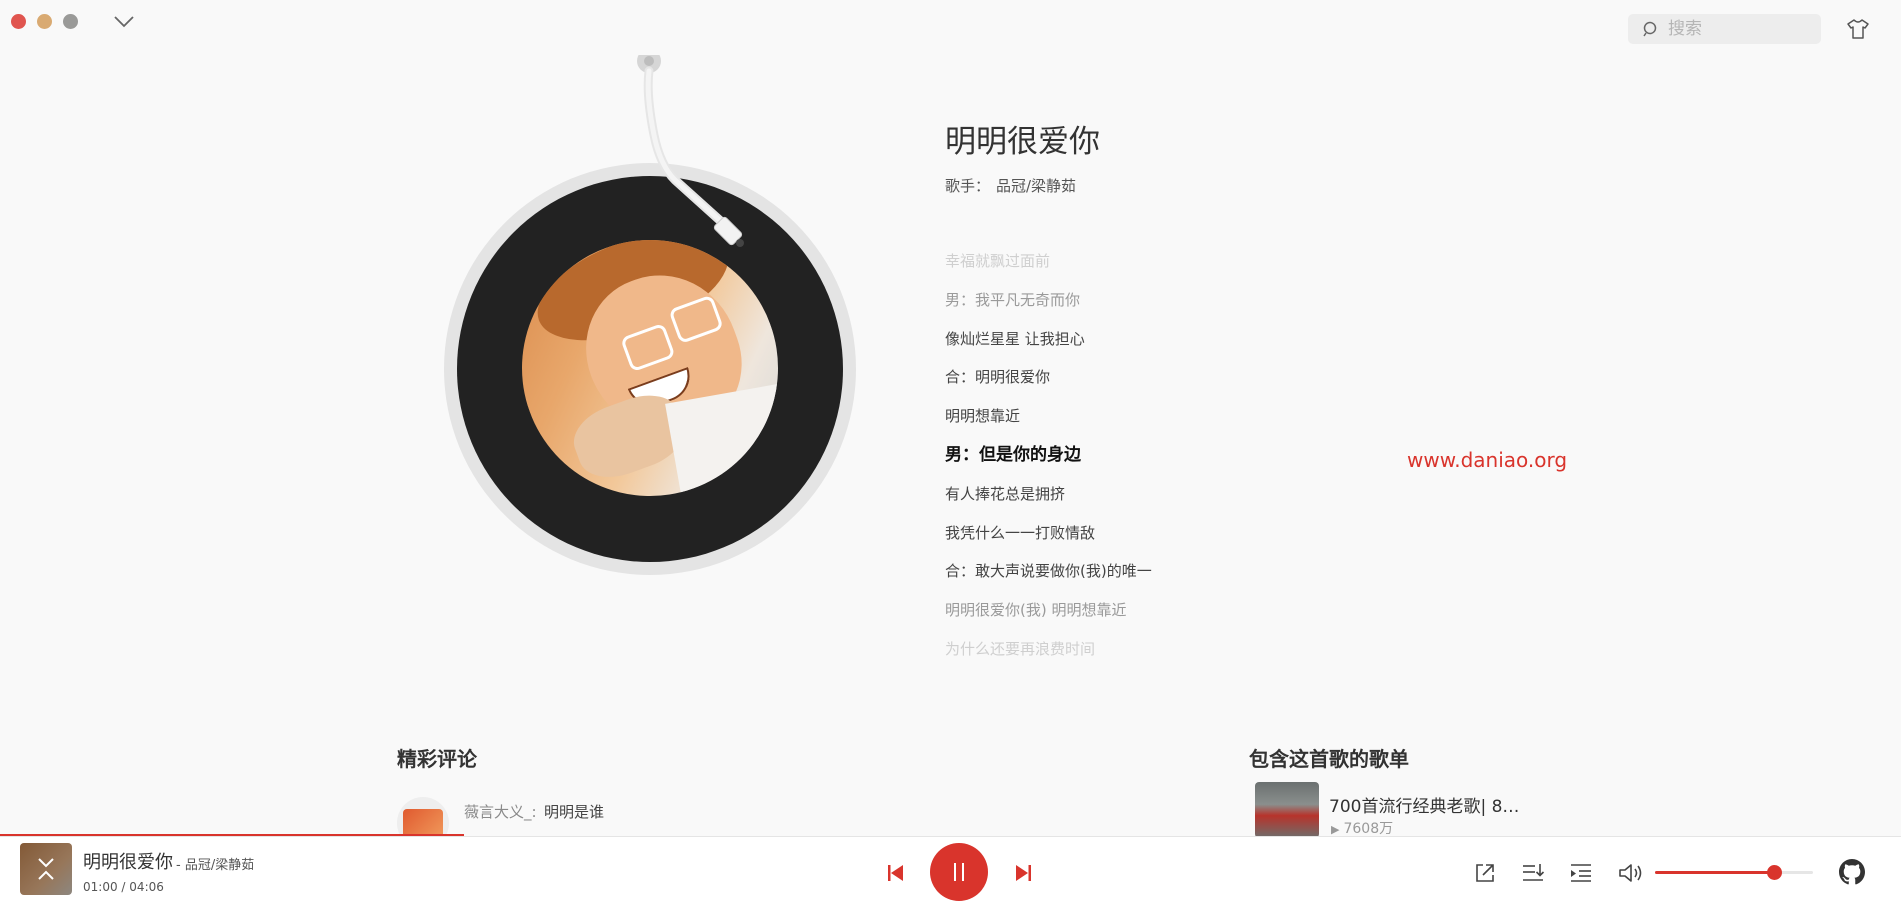 The height and width of the screenshot is (905, 1901). I want to click on watermark: www.daniao.org, so click(1487, 460).